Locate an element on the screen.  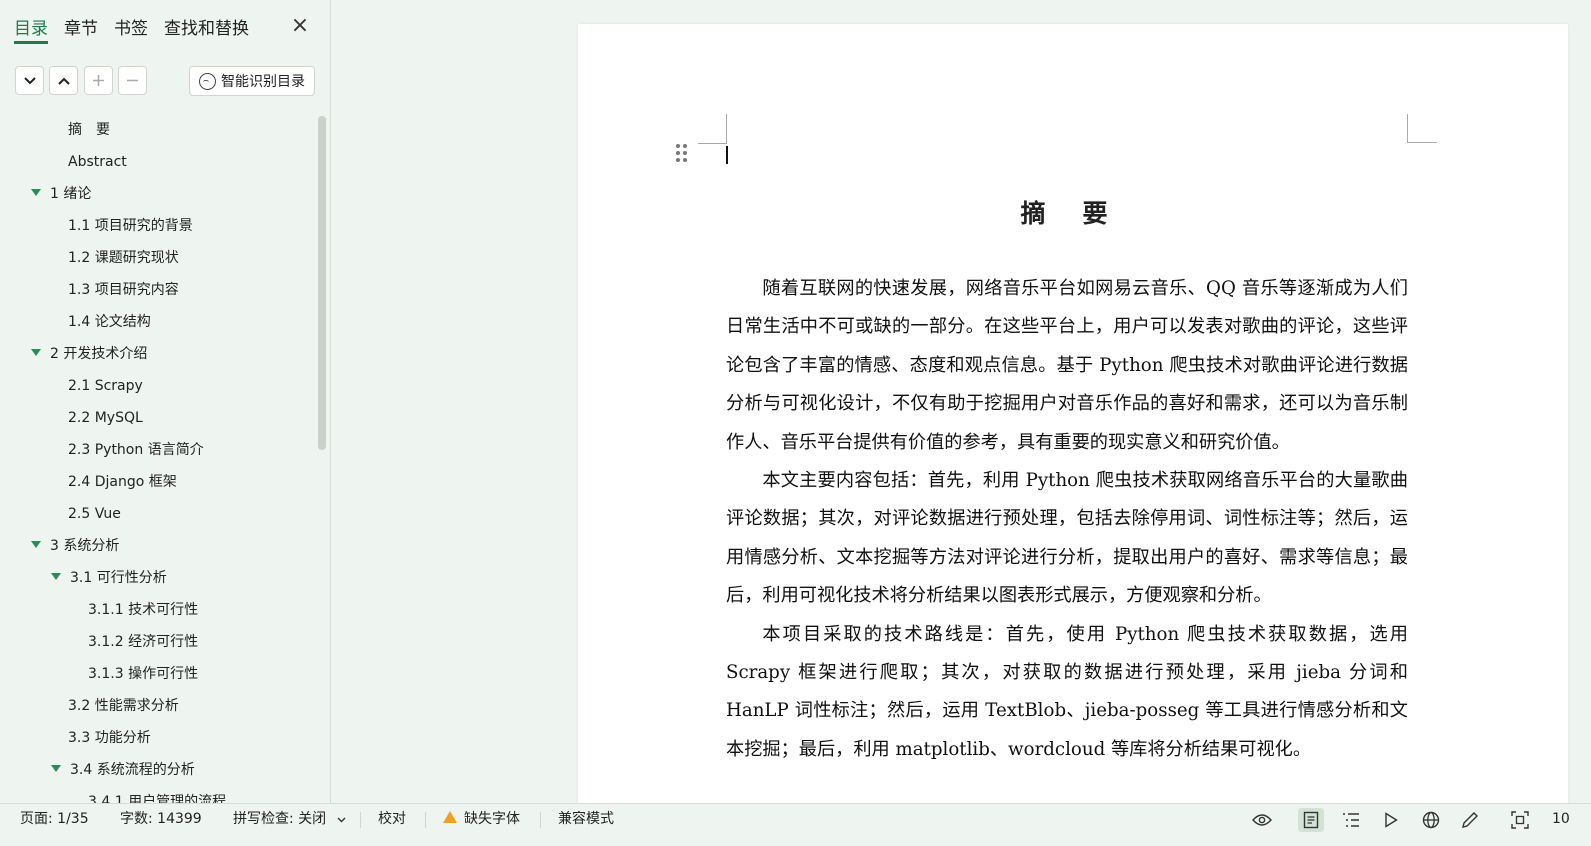
toc-item-label: 1.3 项目研究内容 is located at coordinates (123, 290).